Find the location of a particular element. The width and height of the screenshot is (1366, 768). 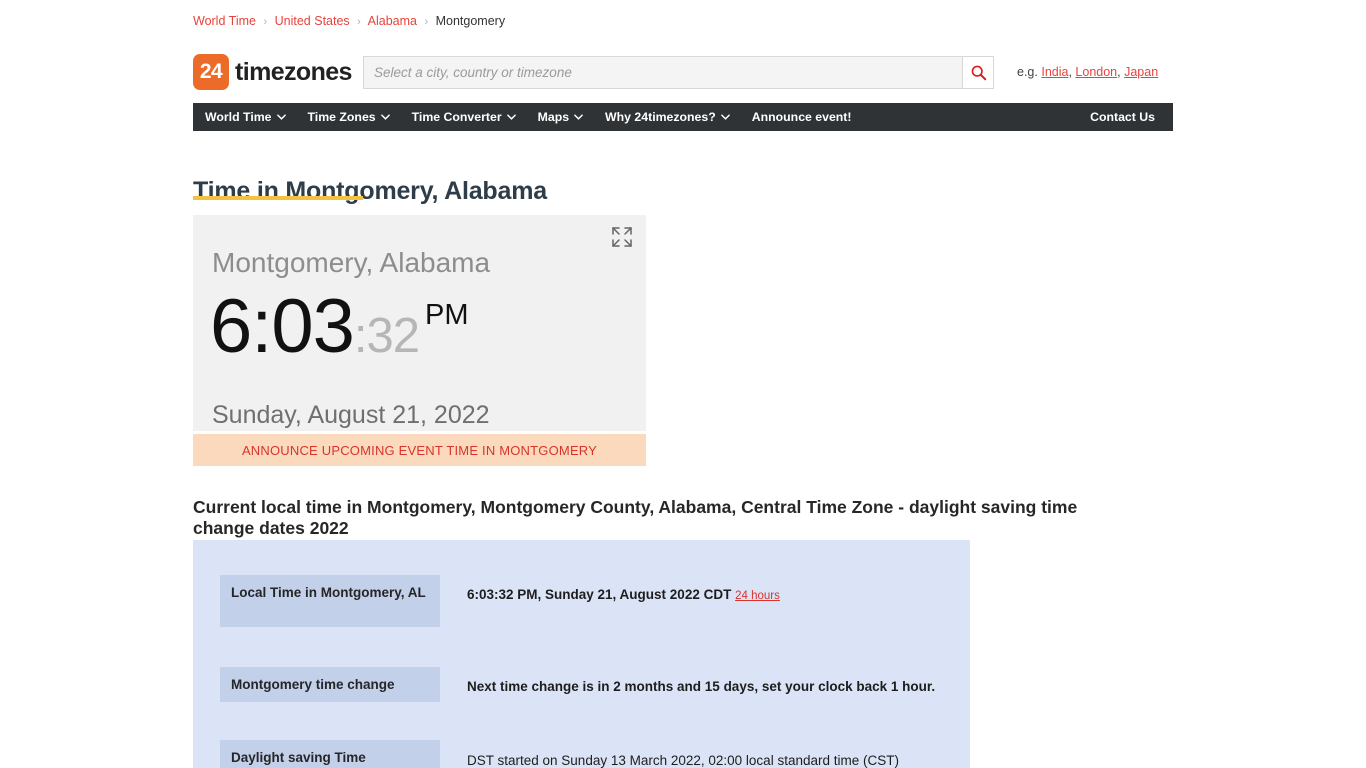

search-button is located at coordinates (978, 72).